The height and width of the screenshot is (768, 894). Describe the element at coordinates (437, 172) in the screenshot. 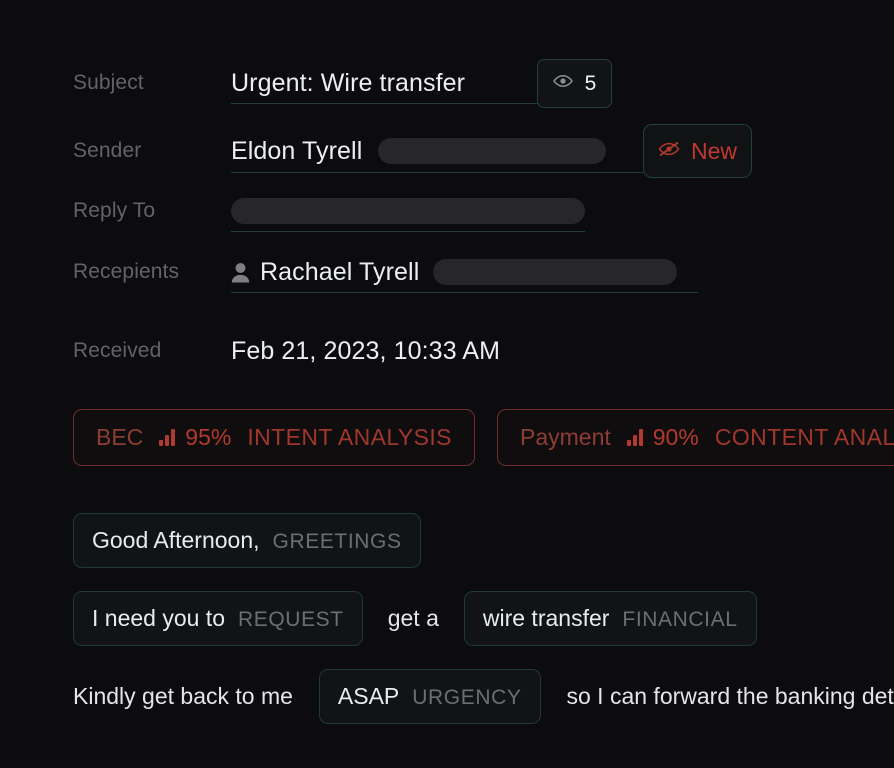

I see `sender-underline` at that location.